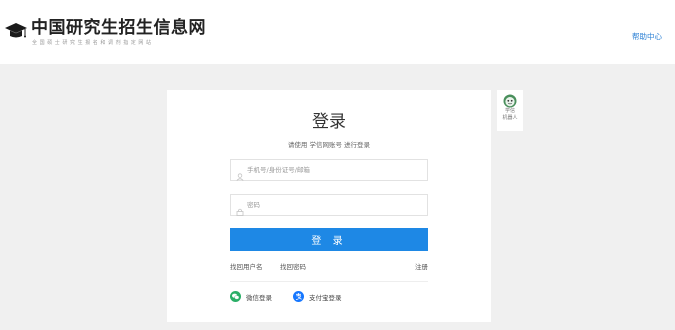  Describe the element at coordinates (298, 296) in the screenshot. I see `alipay-icon` at that location.